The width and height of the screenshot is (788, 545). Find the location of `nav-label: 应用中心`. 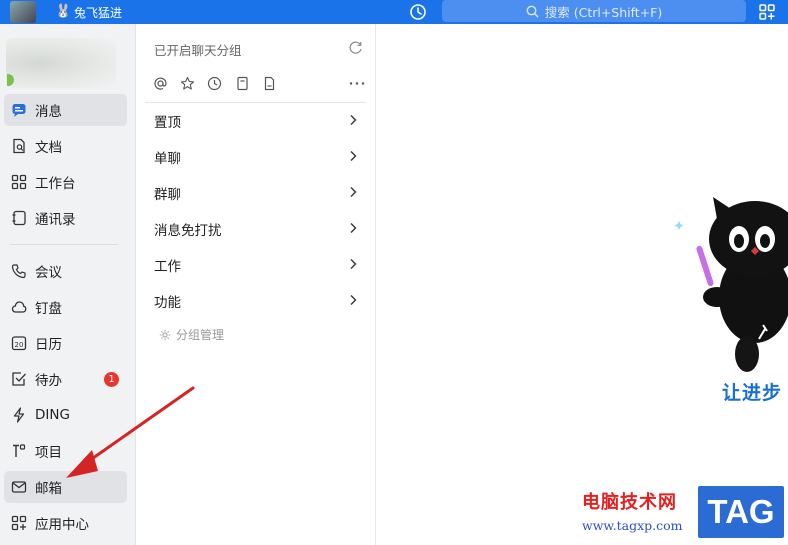

nav-label: 应用中心 is located at coordinates (62, 525).